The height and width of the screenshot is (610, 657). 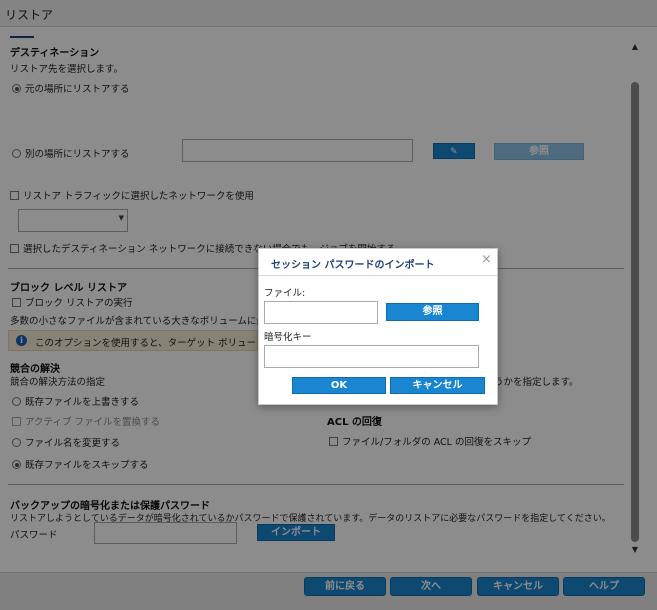 What do you see at coordinates (486, 259) in the screenshot?
I see `close-icon: ×` at bounding box center [486, 259].